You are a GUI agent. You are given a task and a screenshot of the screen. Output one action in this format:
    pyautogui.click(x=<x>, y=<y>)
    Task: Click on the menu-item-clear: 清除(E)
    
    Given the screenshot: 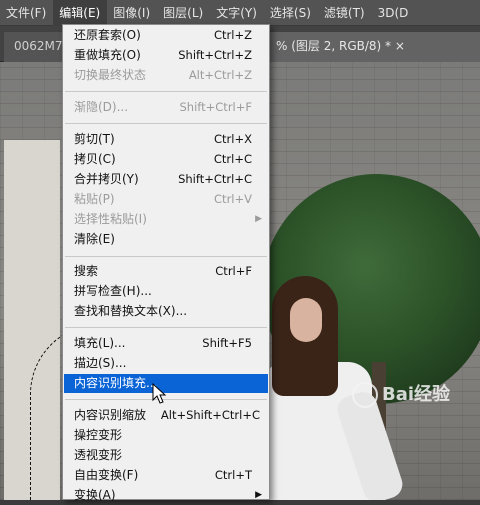 What is the action you would take?
    pyautogui.click(x=166, y=239)
    